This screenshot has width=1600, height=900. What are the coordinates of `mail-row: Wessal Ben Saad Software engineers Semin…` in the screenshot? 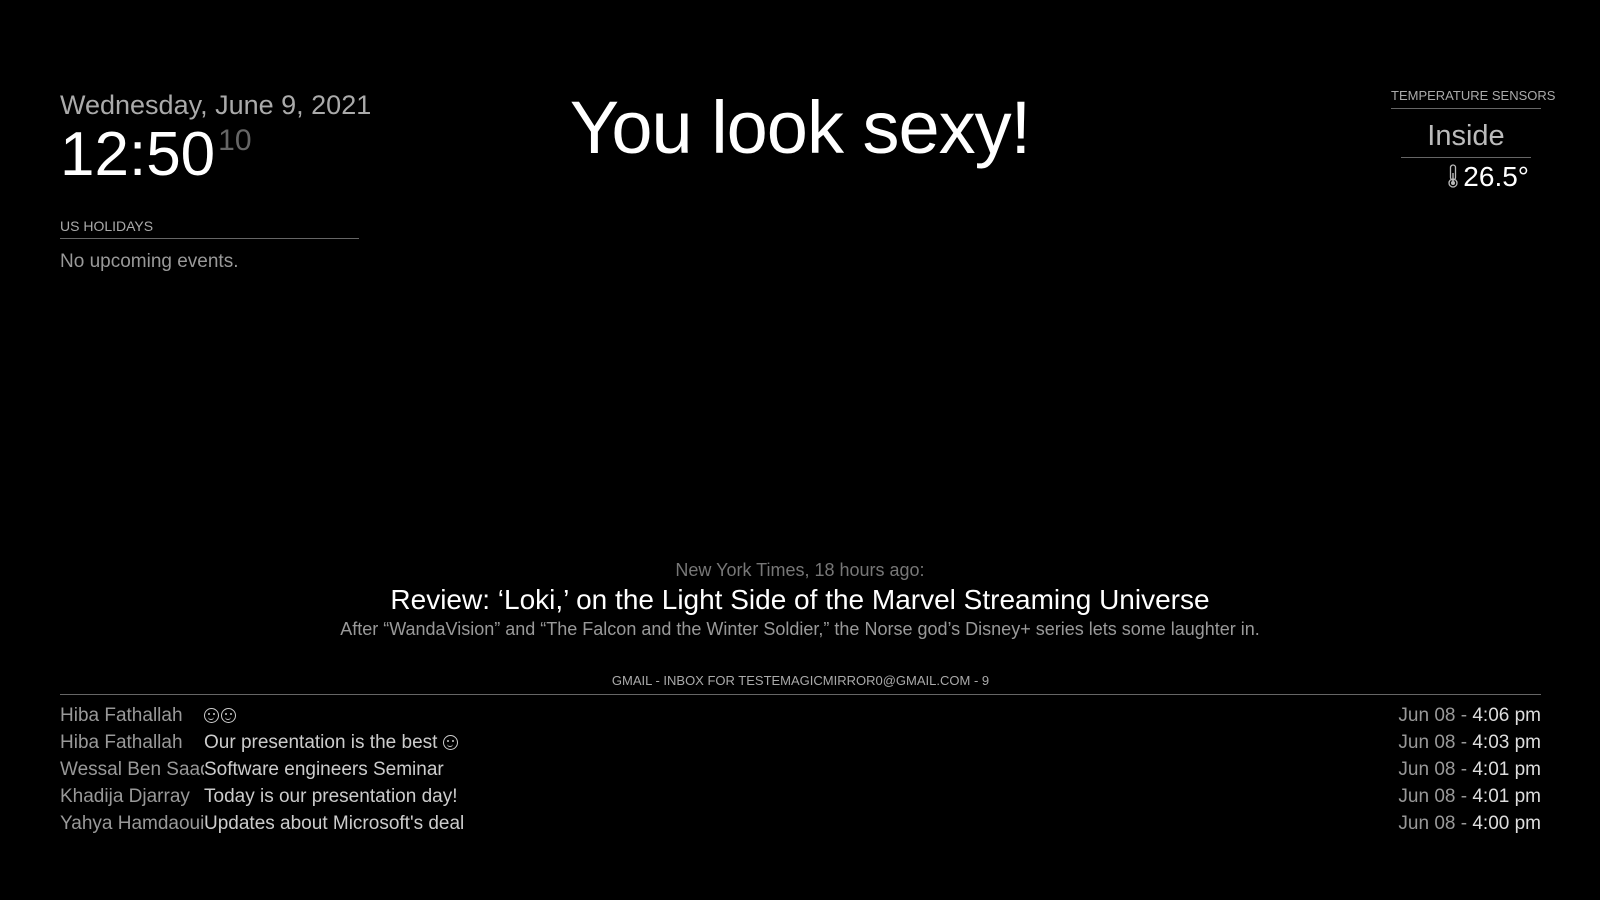 It's located at (800, 769).